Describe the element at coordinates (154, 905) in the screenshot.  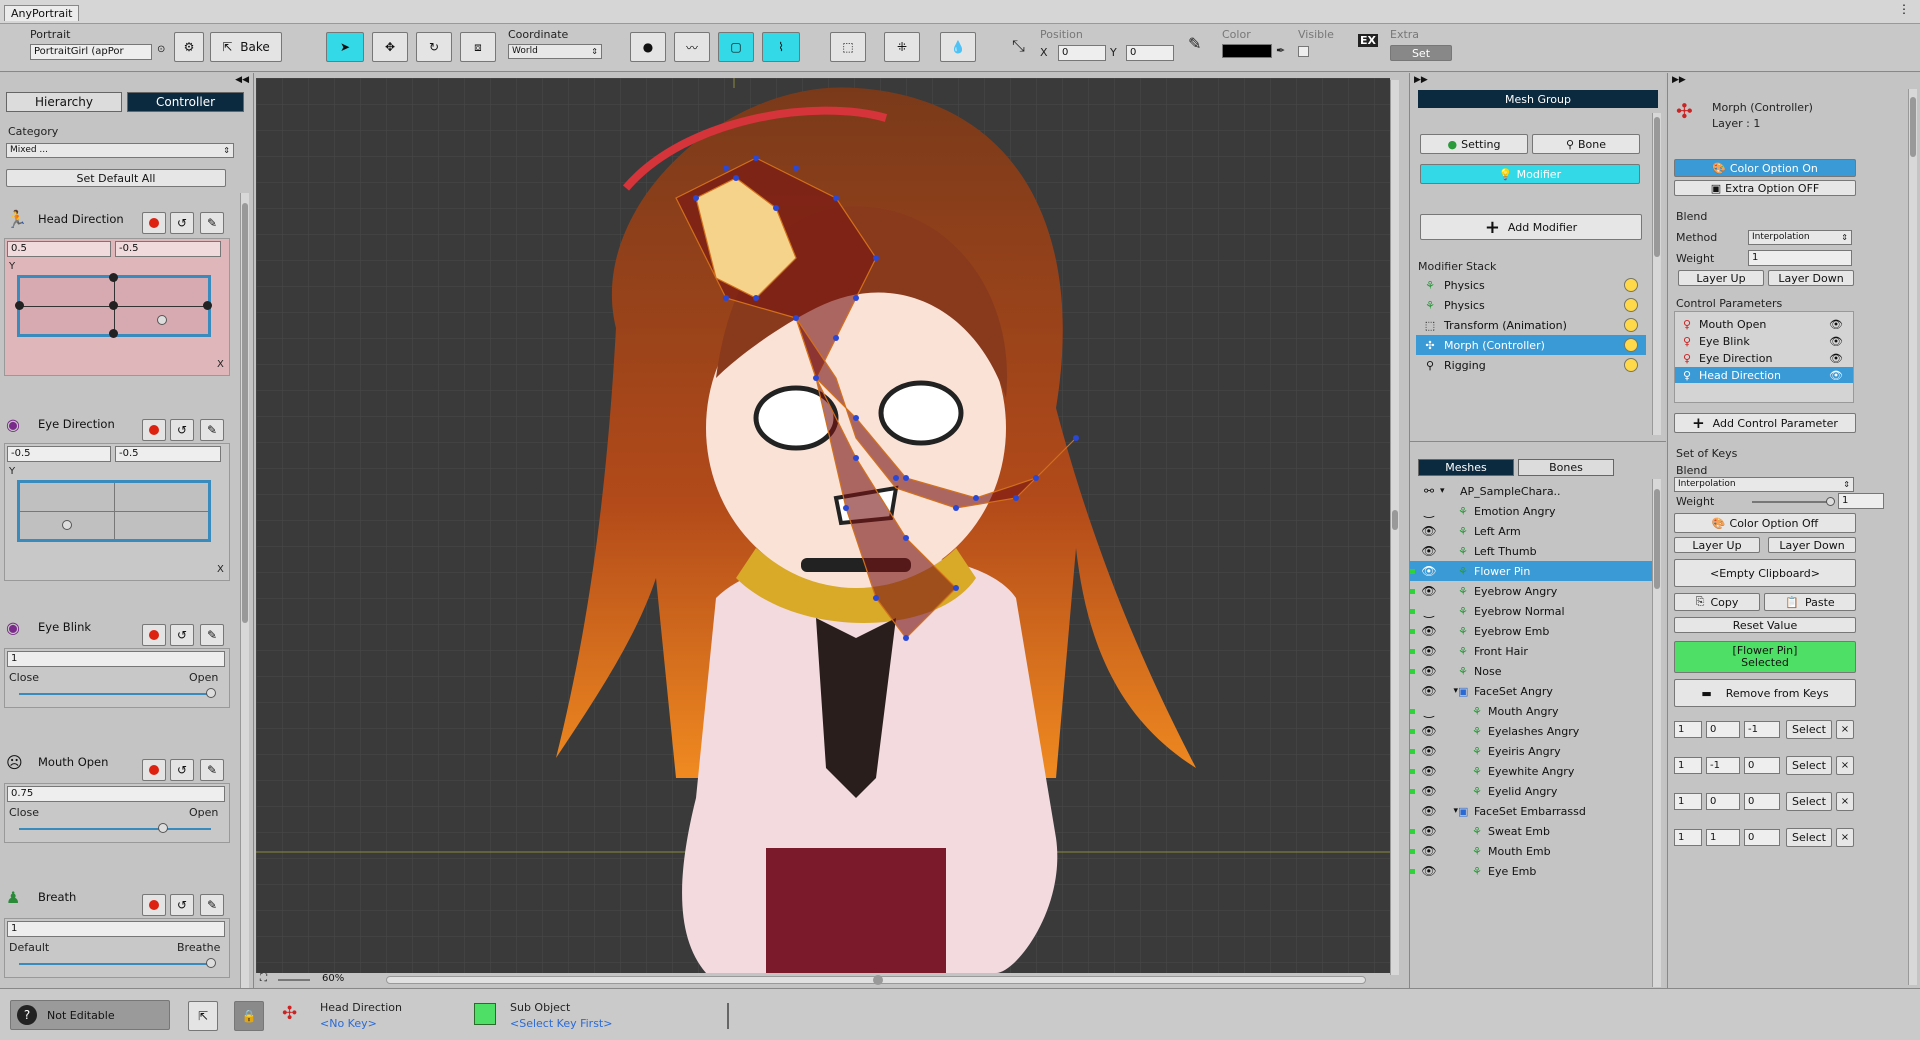
I see `breath-record-button` at that location.